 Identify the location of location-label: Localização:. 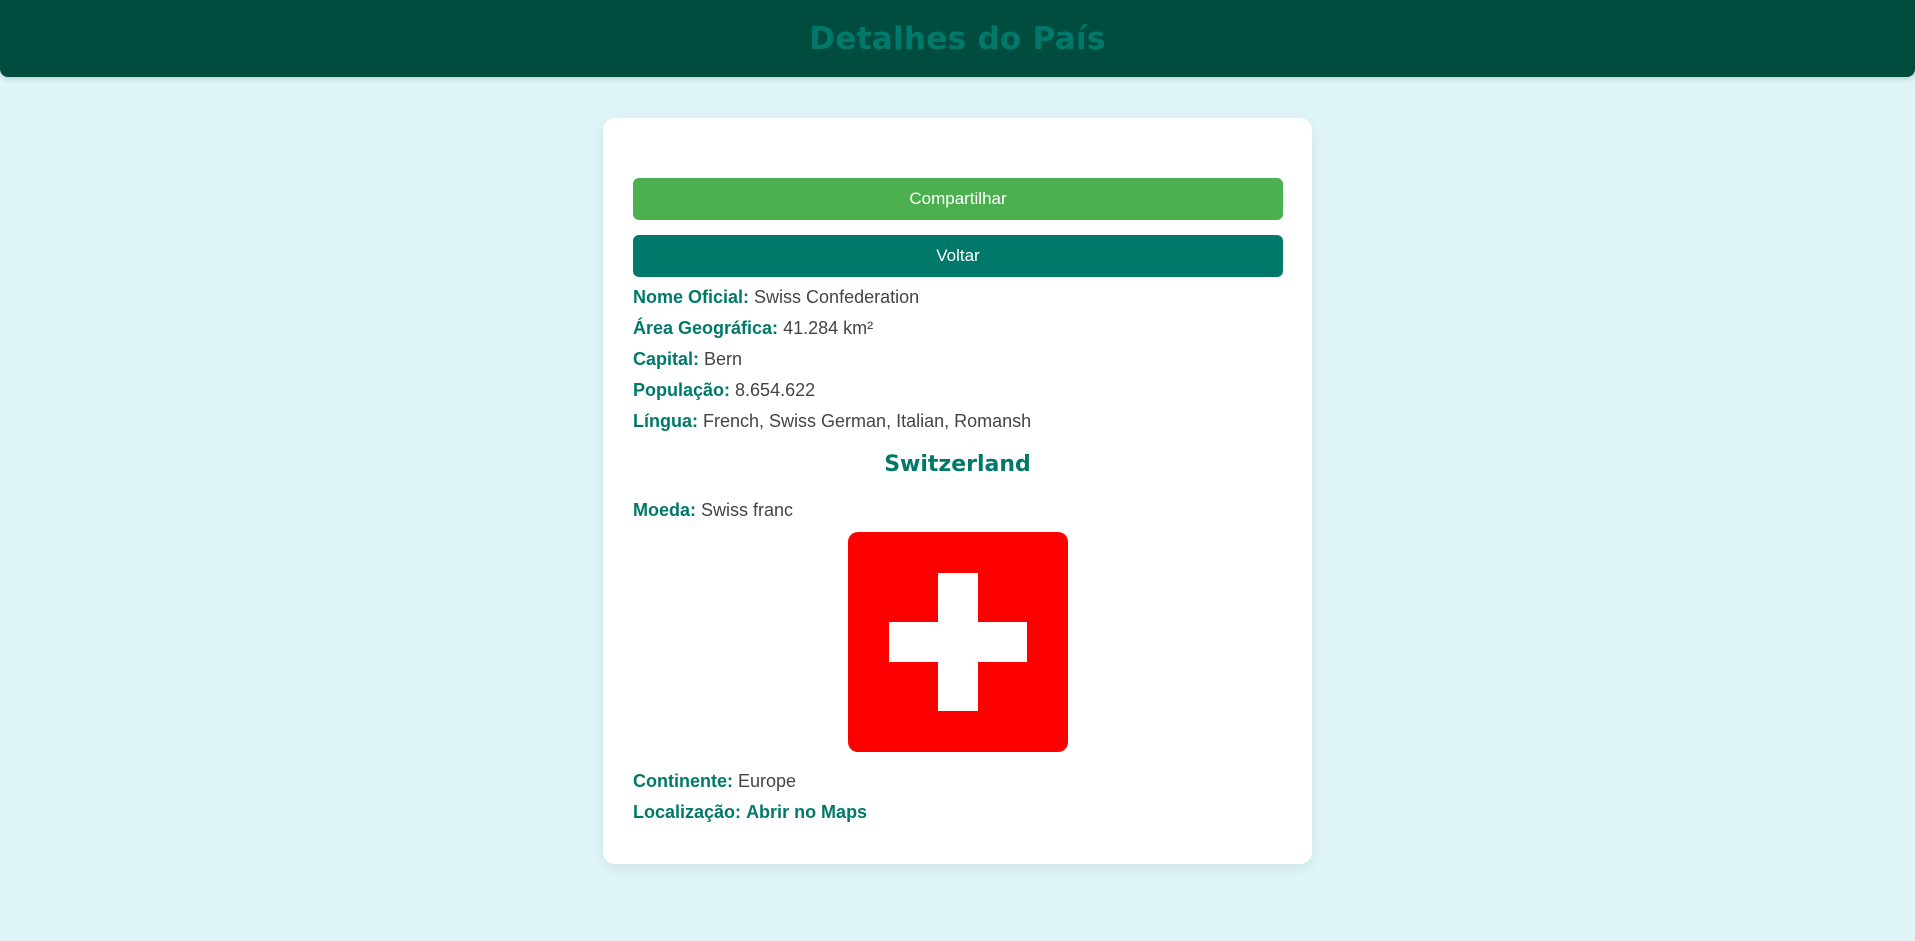
(687, 812).